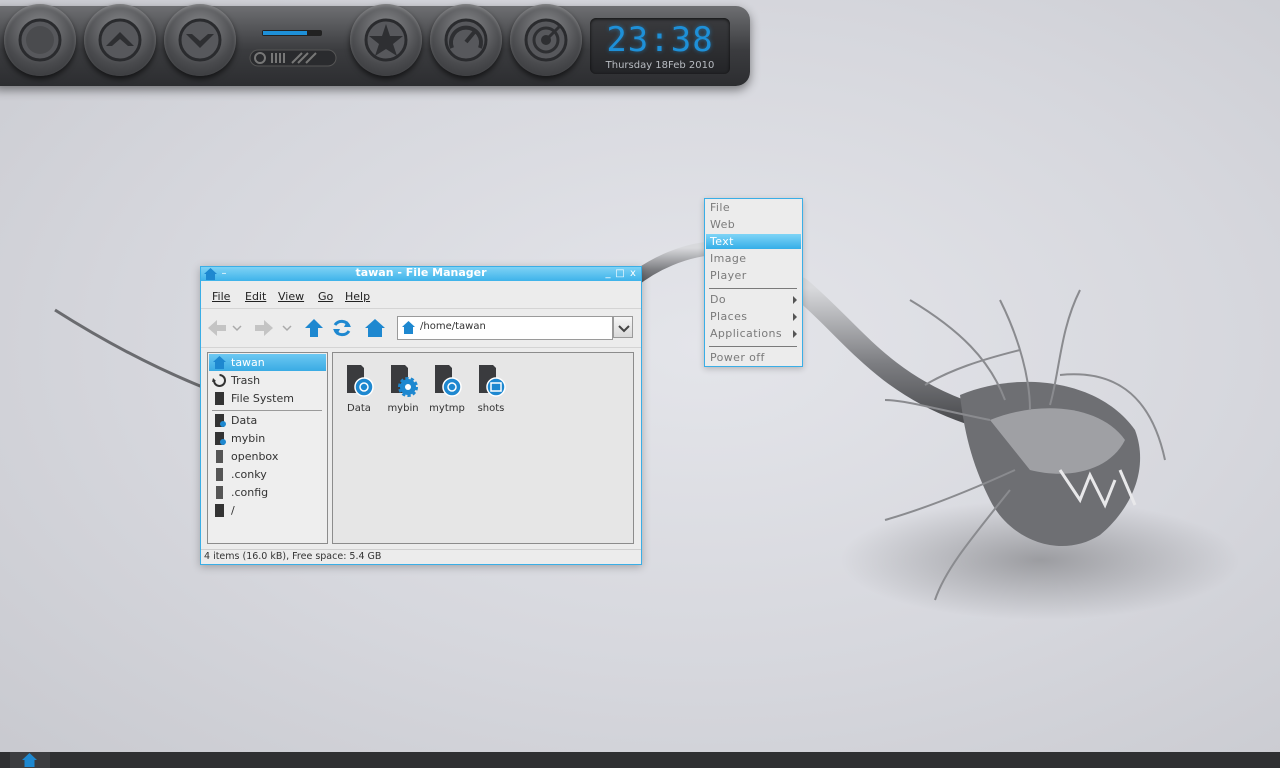 The image size is (1280, 768). What do you see at coordinates (483, 448) in the screenshot?
I see `file-view: Data mybin mytmp shots` at bounding box center [483, 448].